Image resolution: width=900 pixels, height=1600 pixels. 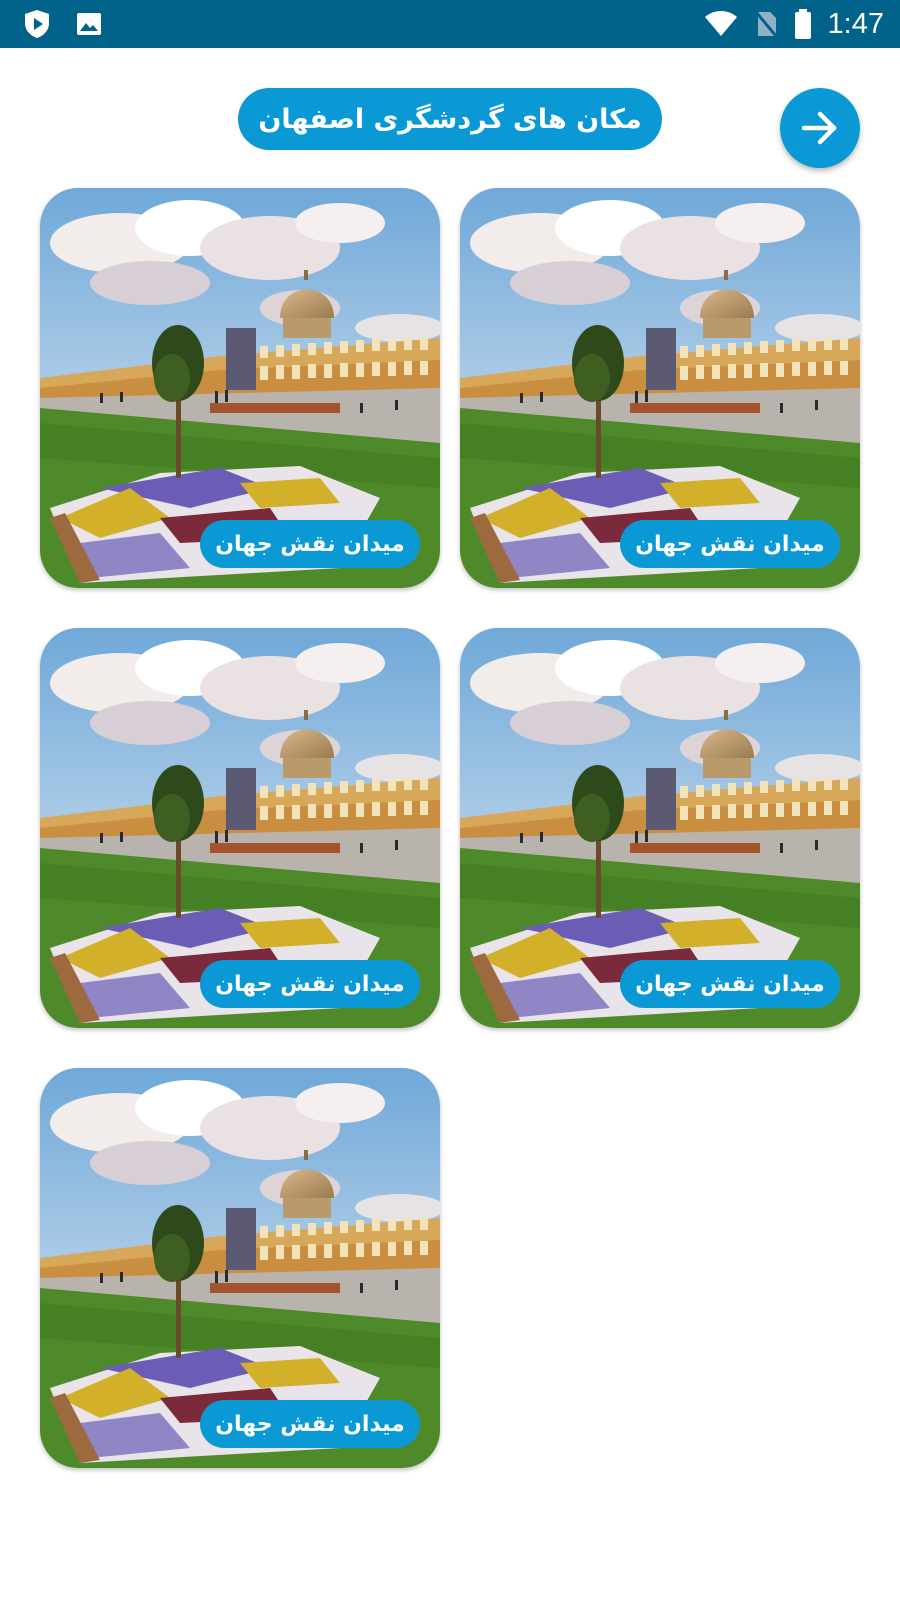 I want to click on image-icon, so click(x=89, y=24).